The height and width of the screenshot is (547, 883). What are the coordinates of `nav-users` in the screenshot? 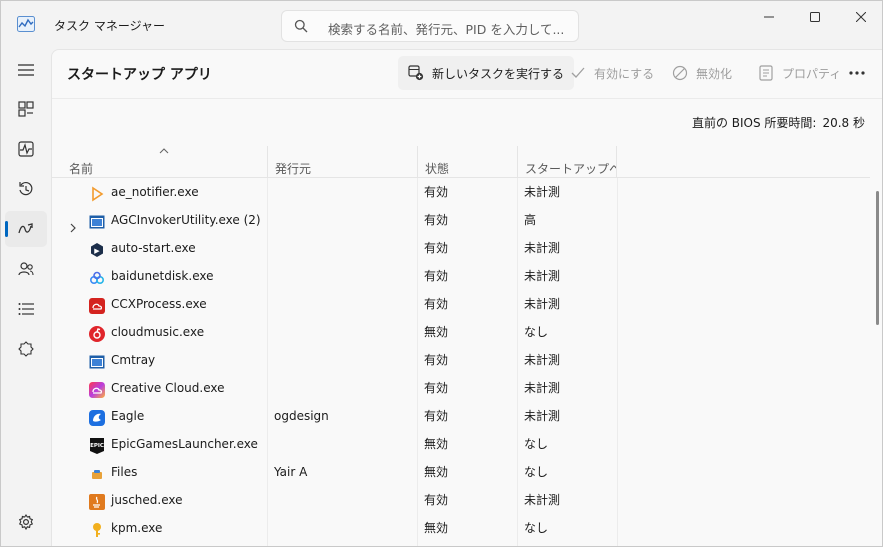 It's located at (26, 269).